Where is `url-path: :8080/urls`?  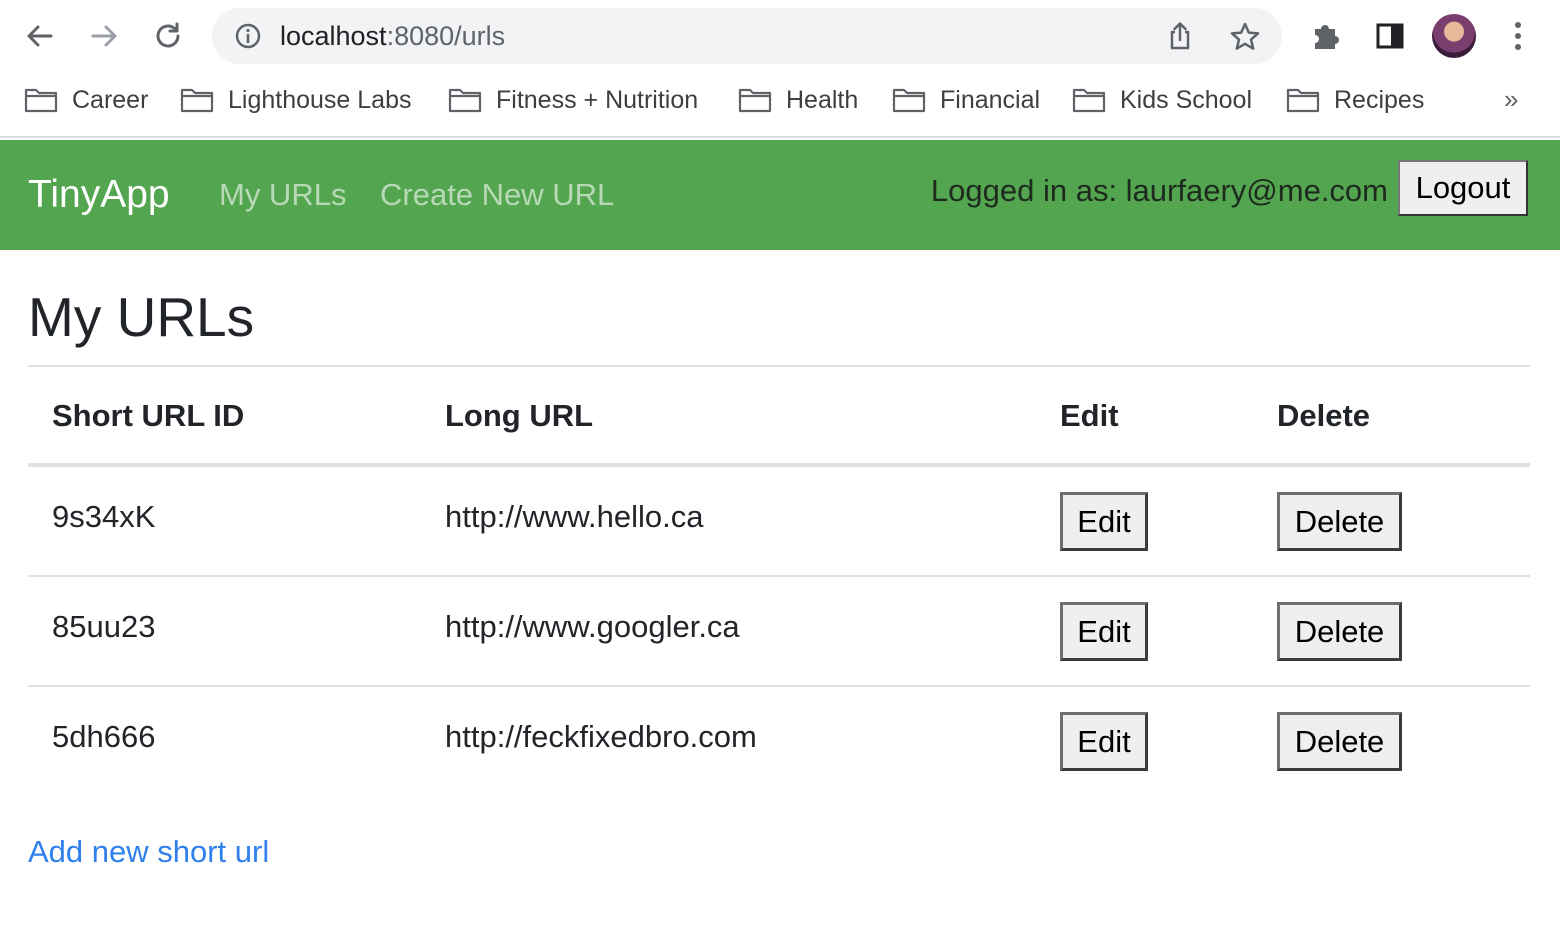 url-path: :8080/urls is located at coordinates (446, 36).